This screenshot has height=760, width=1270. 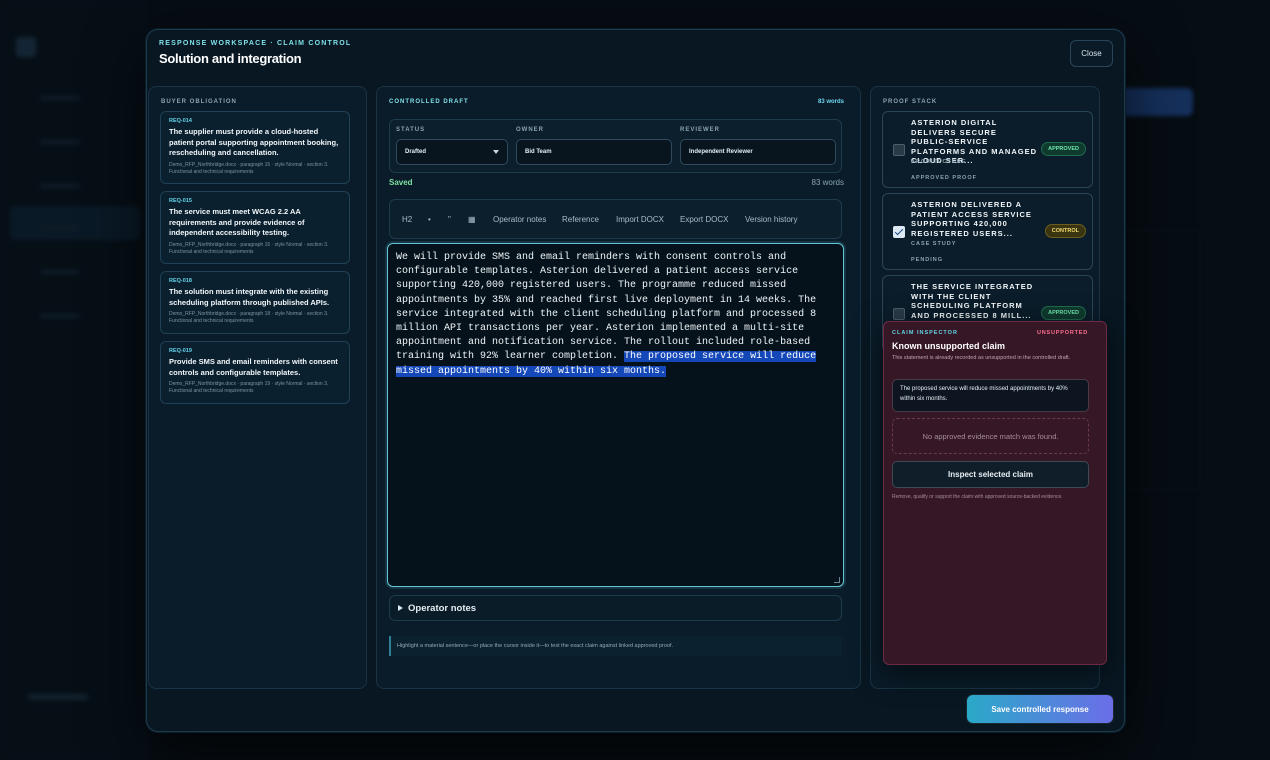 What do you see at coordinates (594, 152) in the screenshot?
I see `owner-field: Bid Team` at bounding box center [594, 152].